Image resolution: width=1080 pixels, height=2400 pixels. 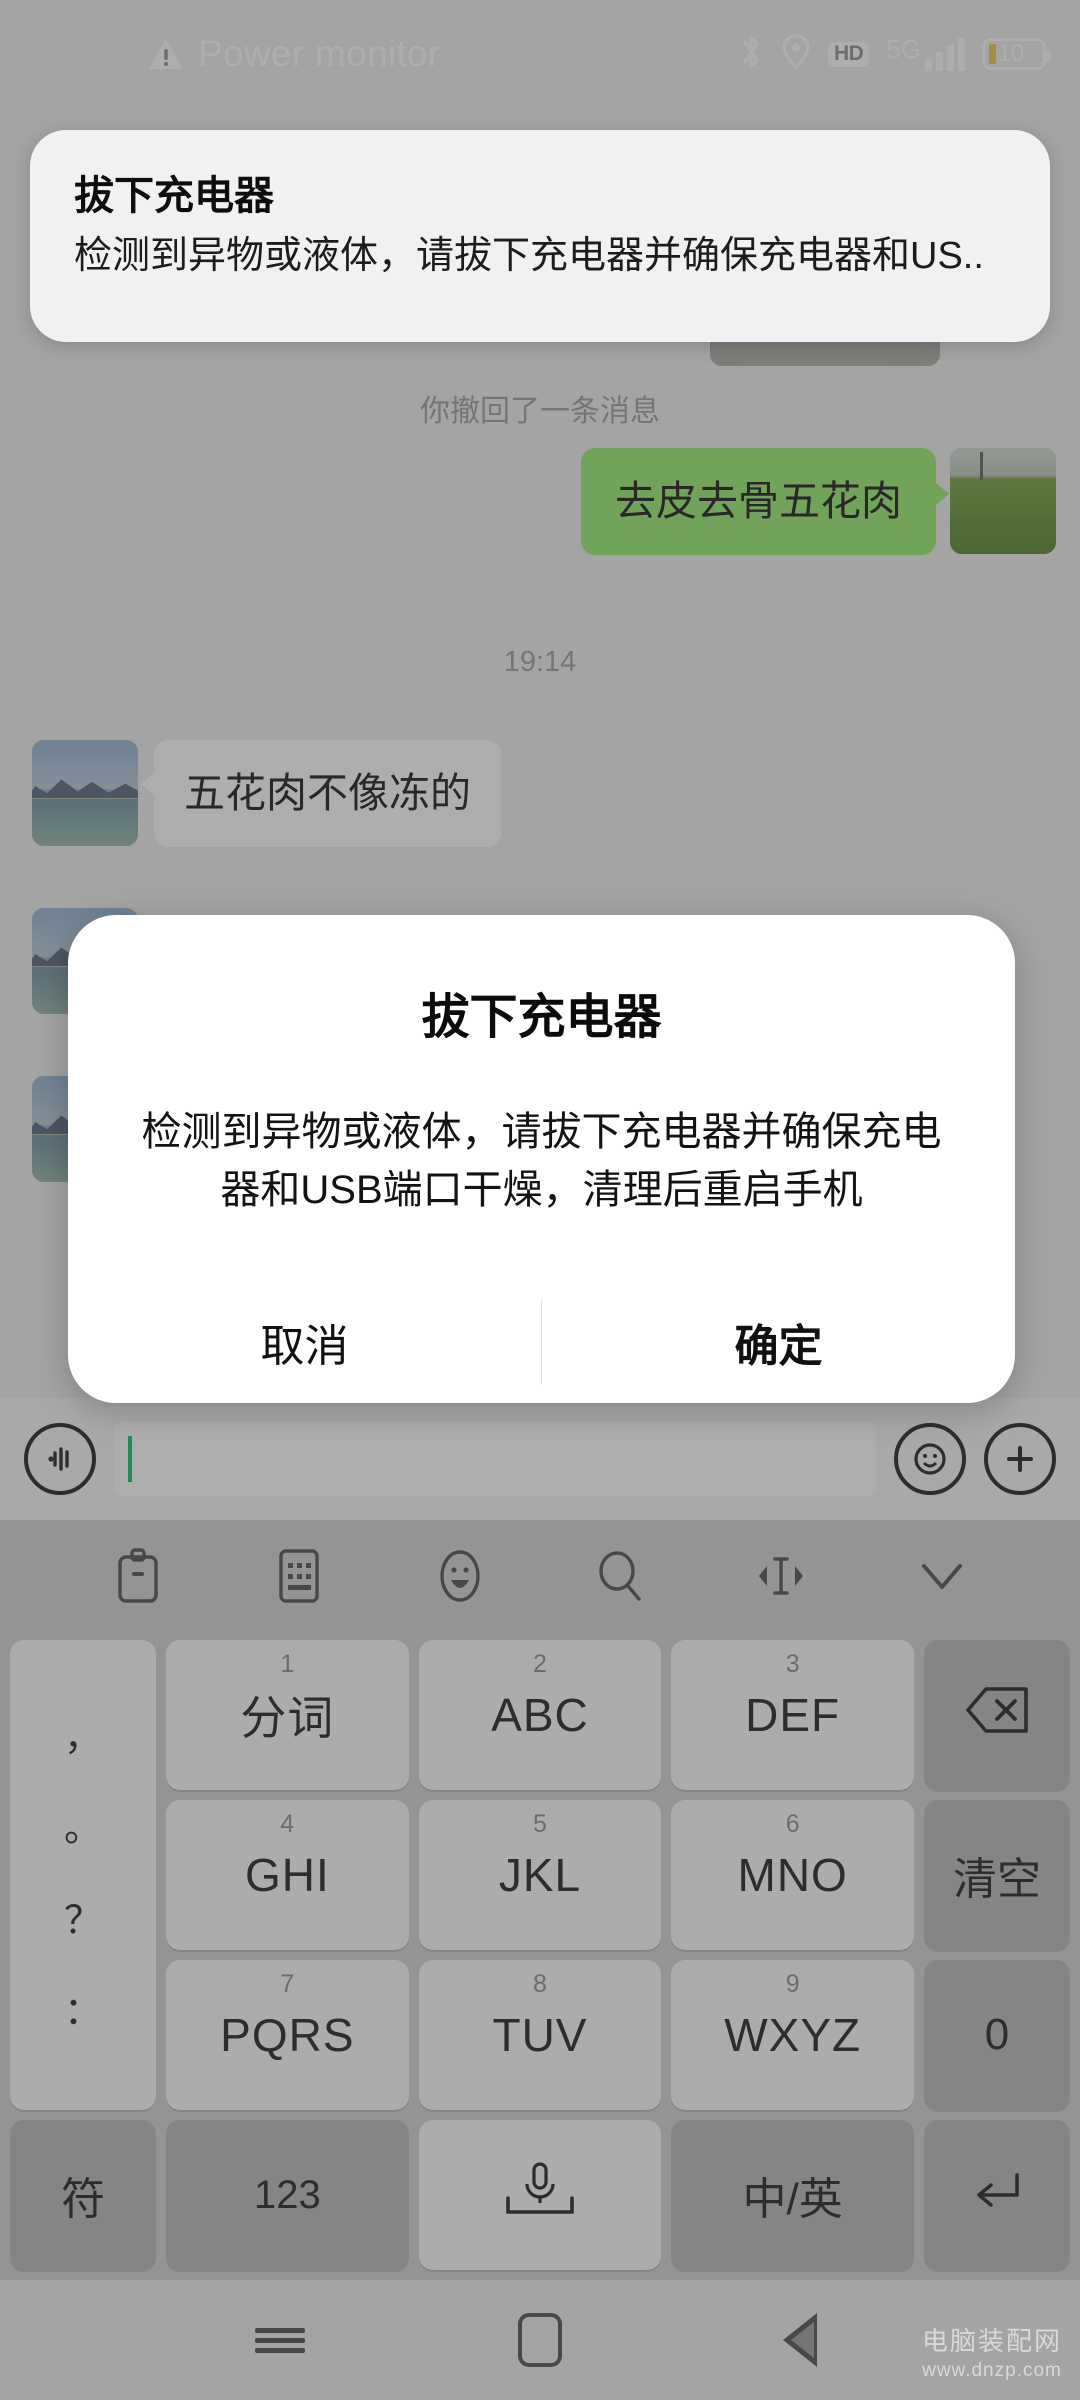 I want to click on status-bar-left: Power monitor, so click(x=294, y=54).